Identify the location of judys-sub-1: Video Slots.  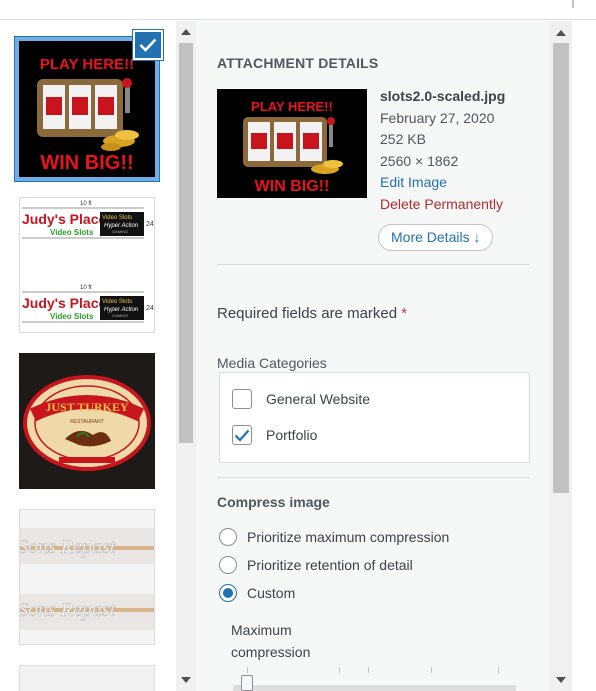
(72, 232).